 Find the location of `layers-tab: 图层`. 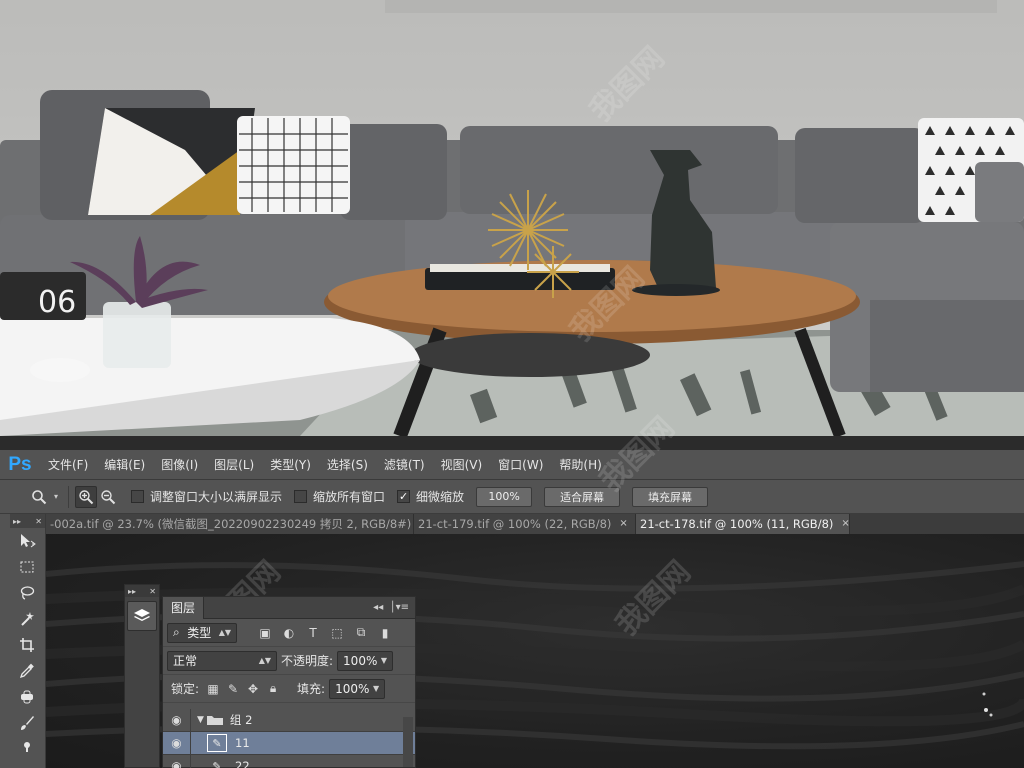

layers-tab: 图层 is located at coordinates (184, 607).